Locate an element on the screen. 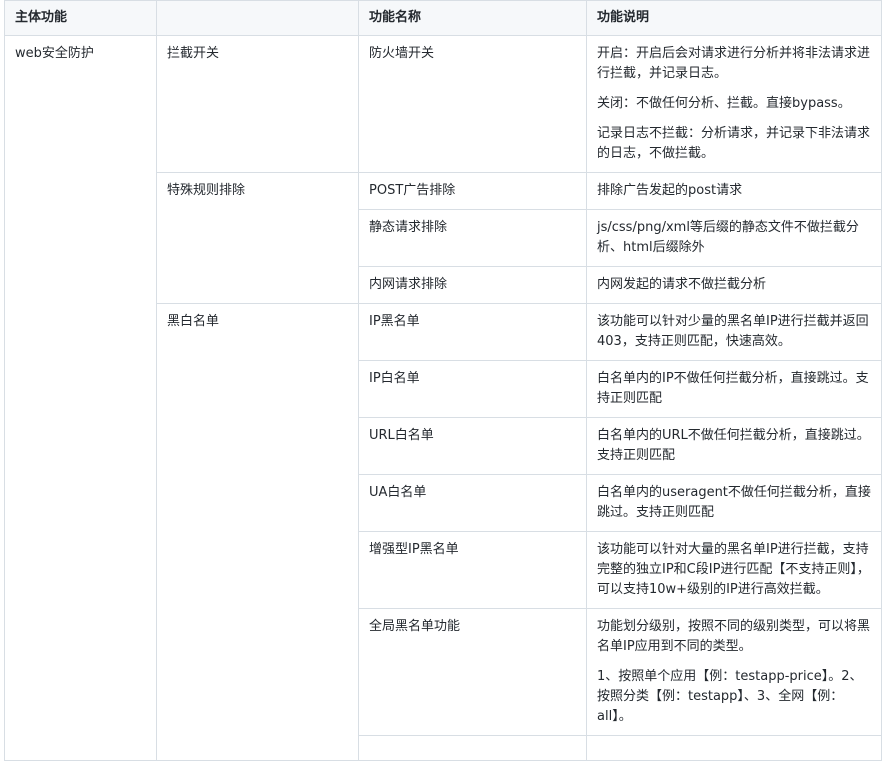 The width and height of the screenshot is (883, 761). feature-desc-cell: 排除广告发起的post请求 is located at coordinates (734, 191).